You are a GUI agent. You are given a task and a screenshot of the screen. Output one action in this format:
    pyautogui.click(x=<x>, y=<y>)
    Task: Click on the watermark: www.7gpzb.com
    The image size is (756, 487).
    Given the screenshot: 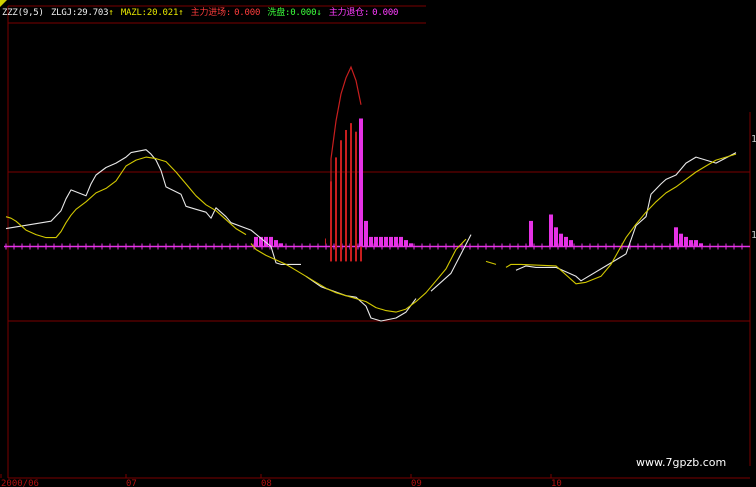 What is the action you would take?
    pyautogui.click(x=681, y=462)
    